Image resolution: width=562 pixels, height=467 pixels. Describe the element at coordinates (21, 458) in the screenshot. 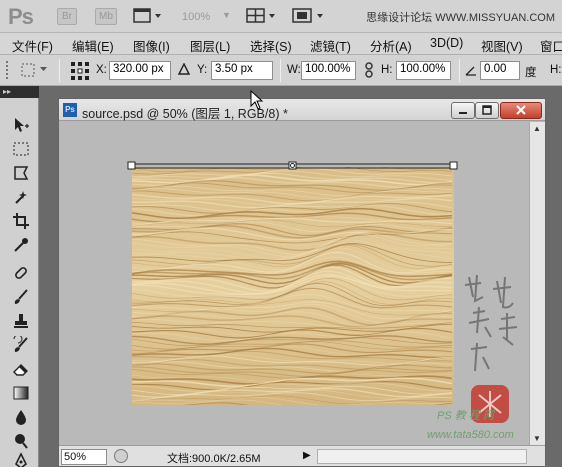

I see `pen-tool-icon` at that location.